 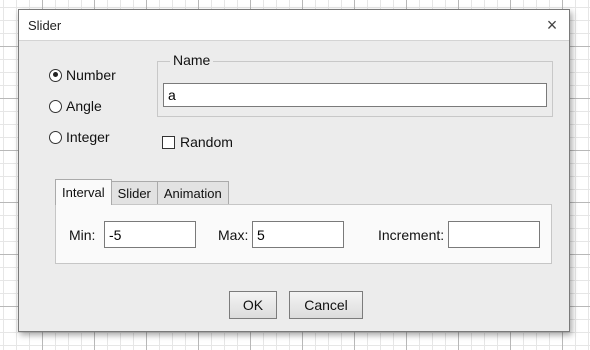 I want to click on random-label: Random, so click(x=206, y=142).